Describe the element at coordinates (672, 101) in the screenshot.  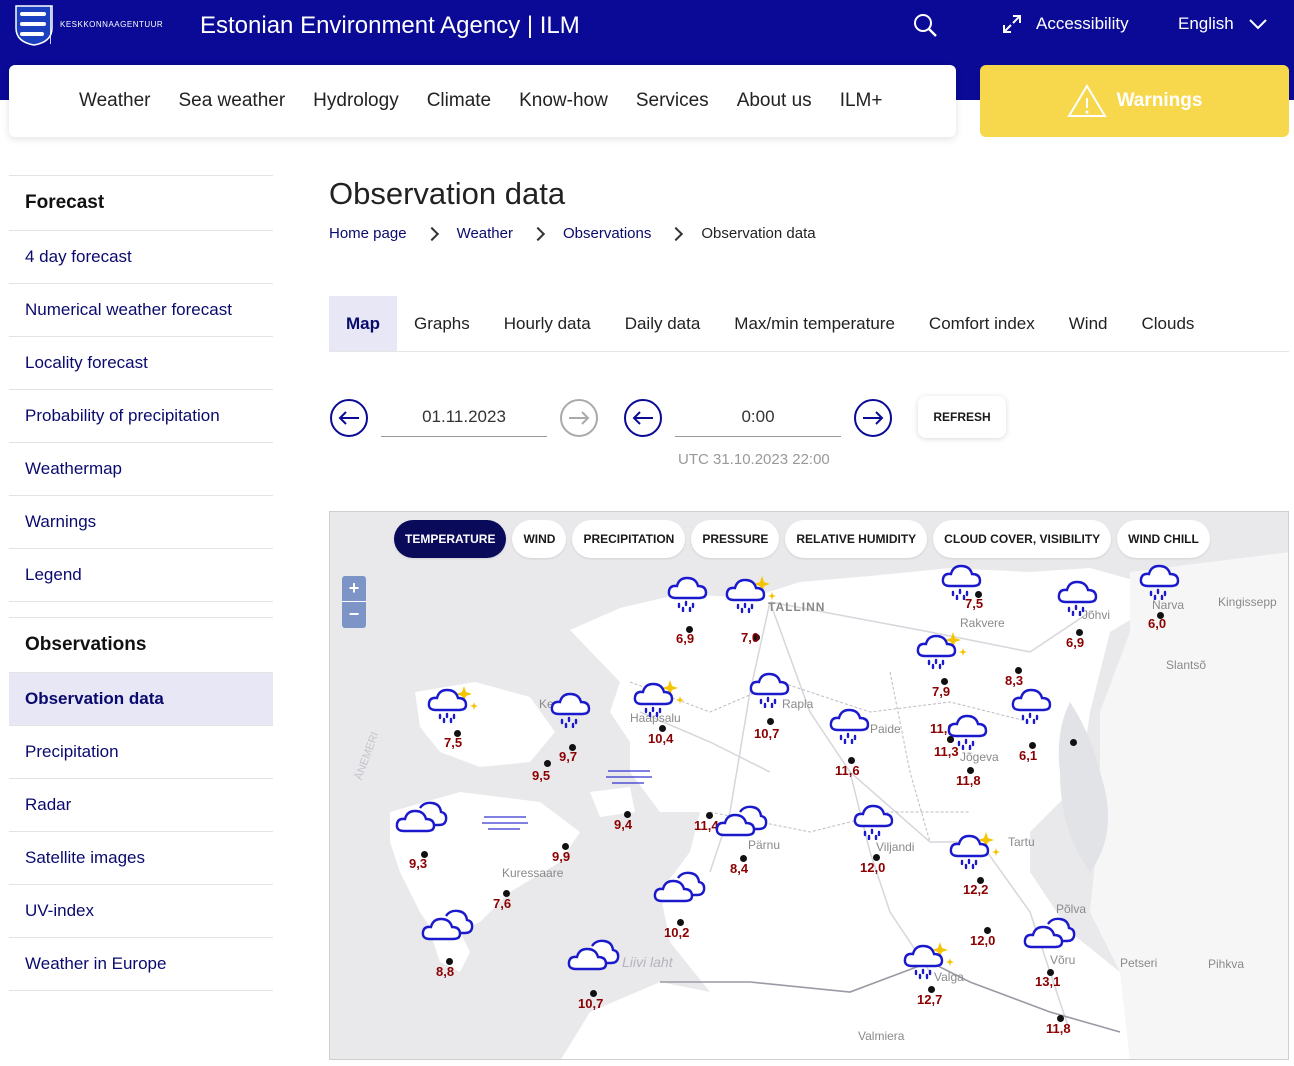
I see `nav-services: Services` at that location.